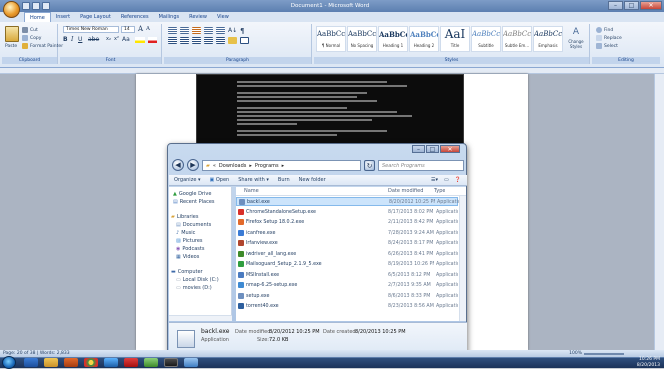 The height and width of the screenshot is (369, 664). What do you see at coordinates (267, 165) in the screenshot?
I see `breadcrumb-programs: Programs` at bounding box center [267, 165].